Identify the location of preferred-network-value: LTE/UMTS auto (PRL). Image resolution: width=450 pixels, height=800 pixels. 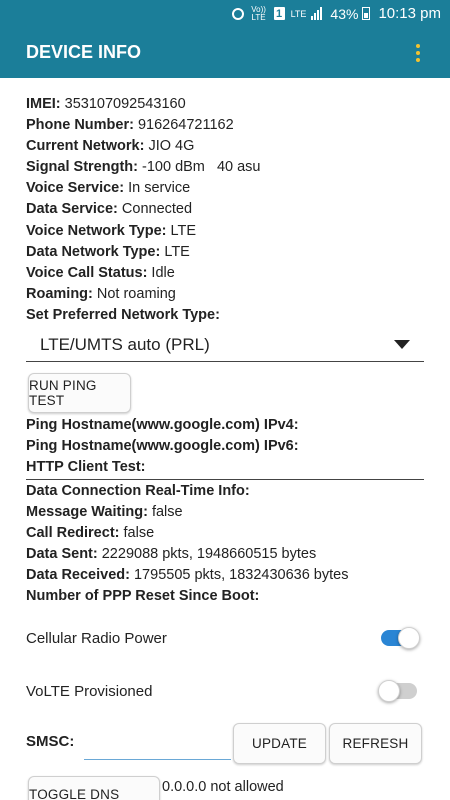
(125, 344).